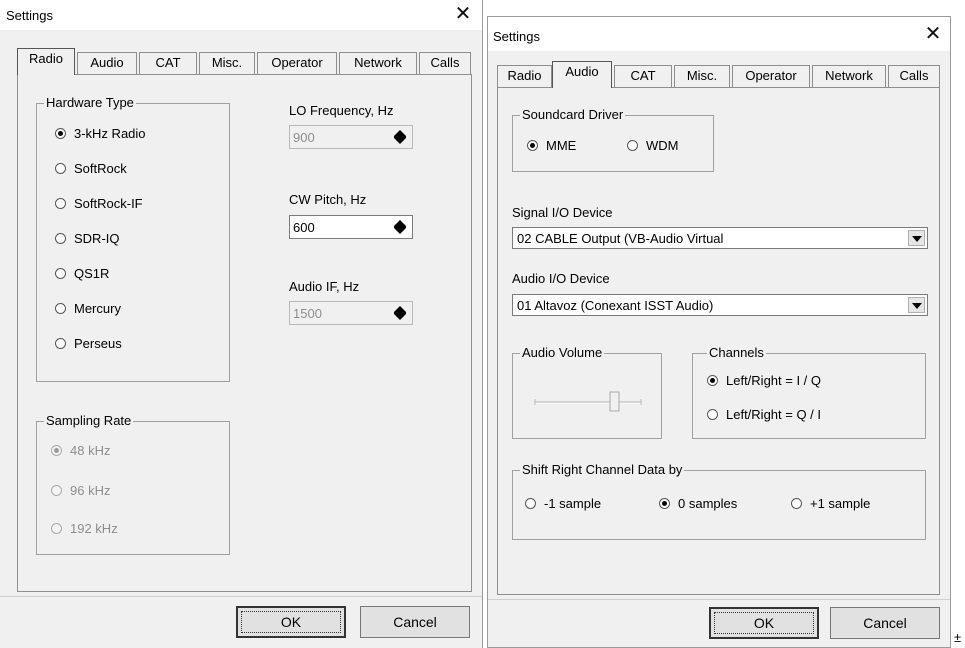 The height and width of the screenshot is (648, 965). What do you see at coordinates (133, 484) in the screenshot?
I see `sampling-rate-group: Sampling Rate 48 kHz 96 kHz 192 kHz` at bounding box center [133, 484].